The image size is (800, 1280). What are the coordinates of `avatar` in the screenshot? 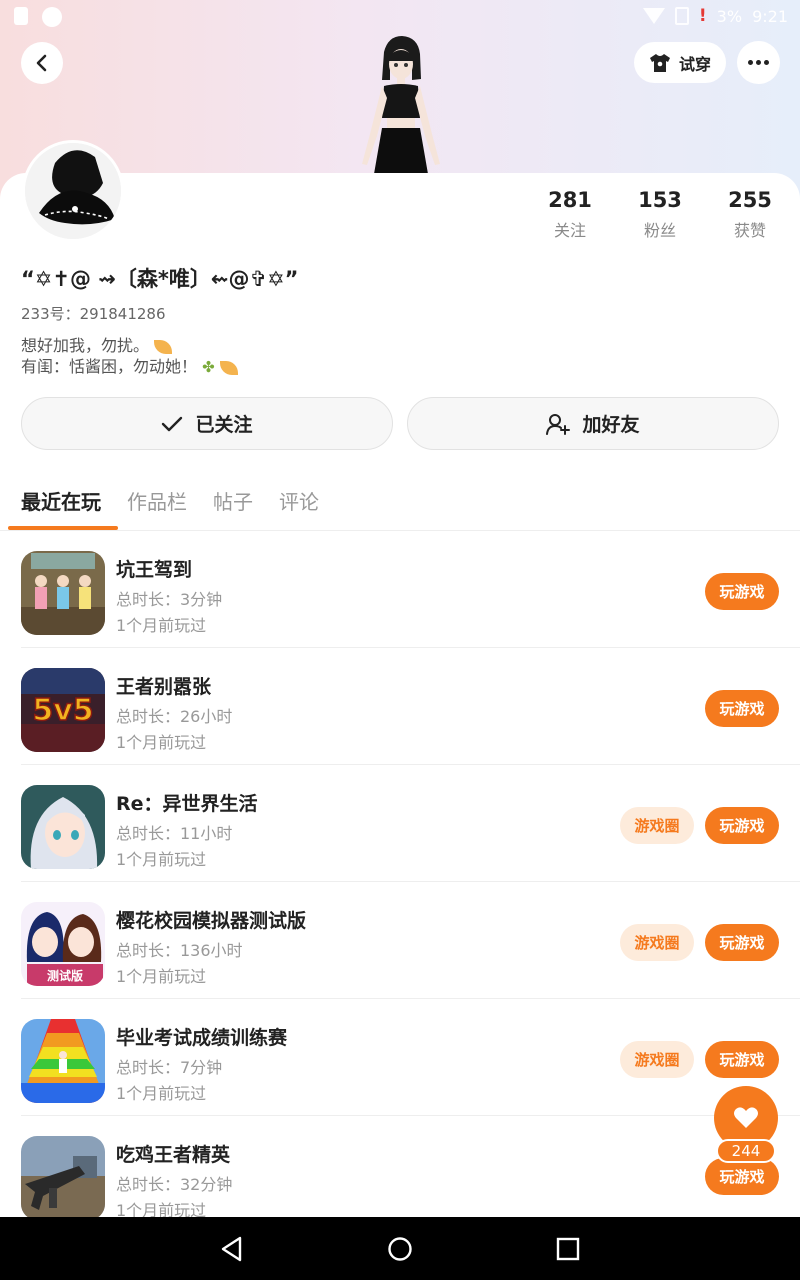 It's located at (73, 191).